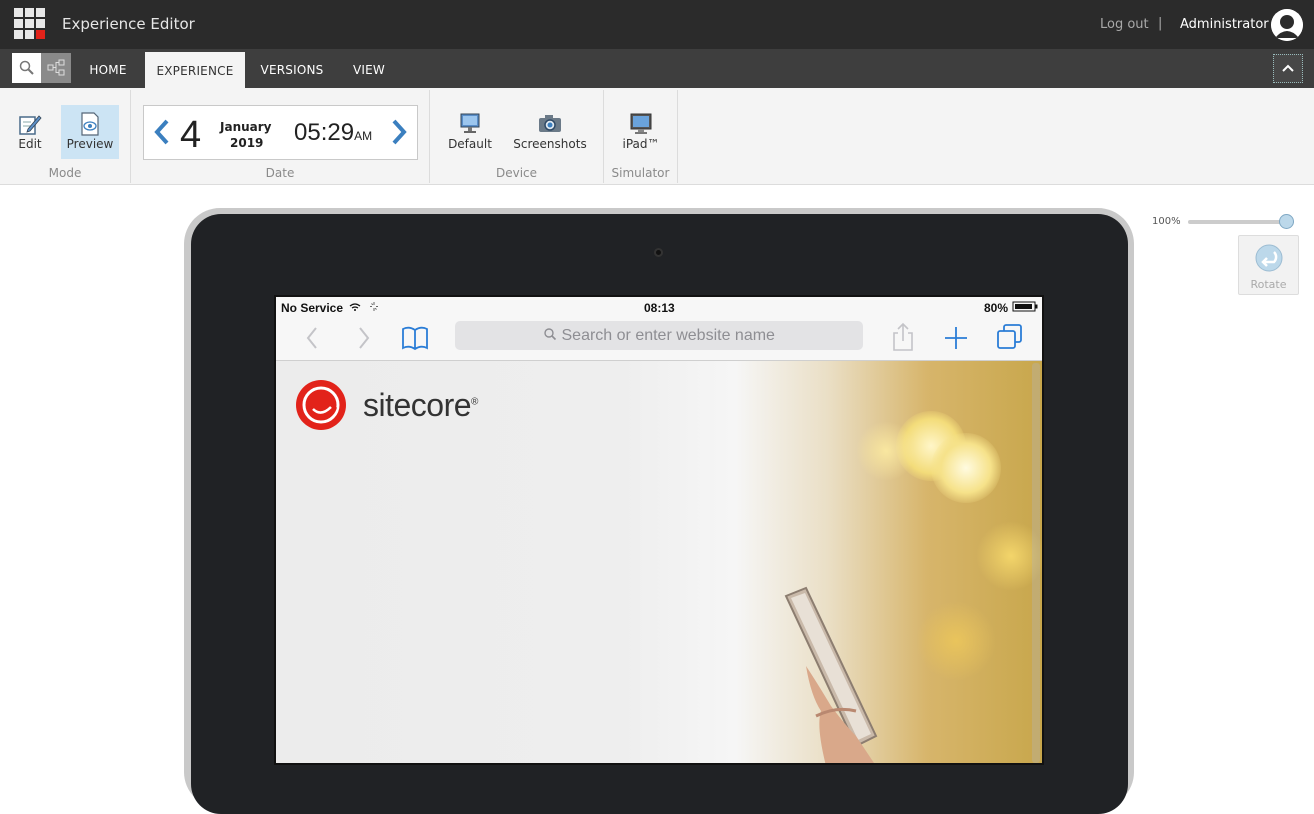 The width and height of the screenshot is (1314, 814). What do you see at coordinates (312, 308) in the screenshot?
I see `carrier-status: No Service` at bounding box center [312, 308].